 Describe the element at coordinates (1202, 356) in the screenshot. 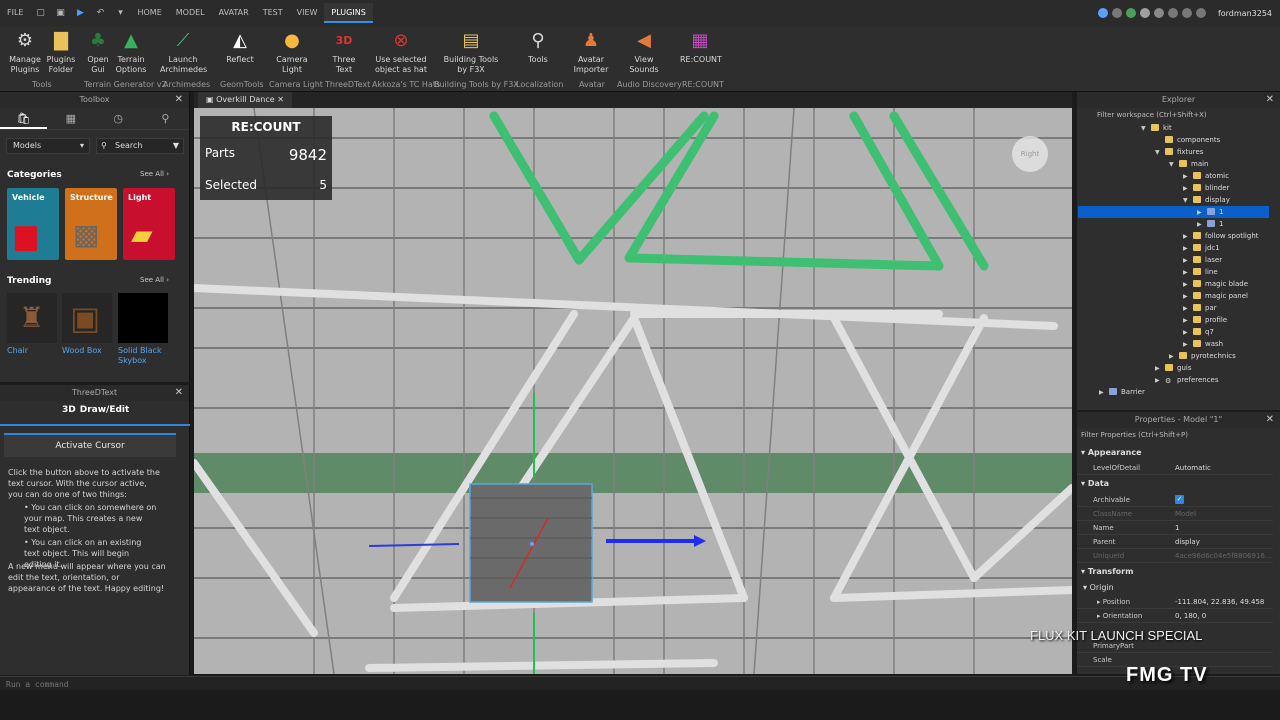

I see `tree-item: ▶ pyrotechnics` at that location.